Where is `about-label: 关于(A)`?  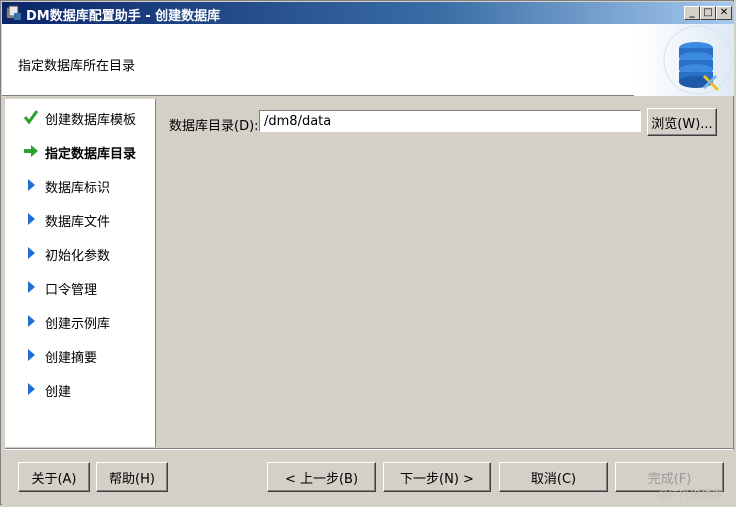 about-label: 关于(A) is located at coordinates (54, 479).